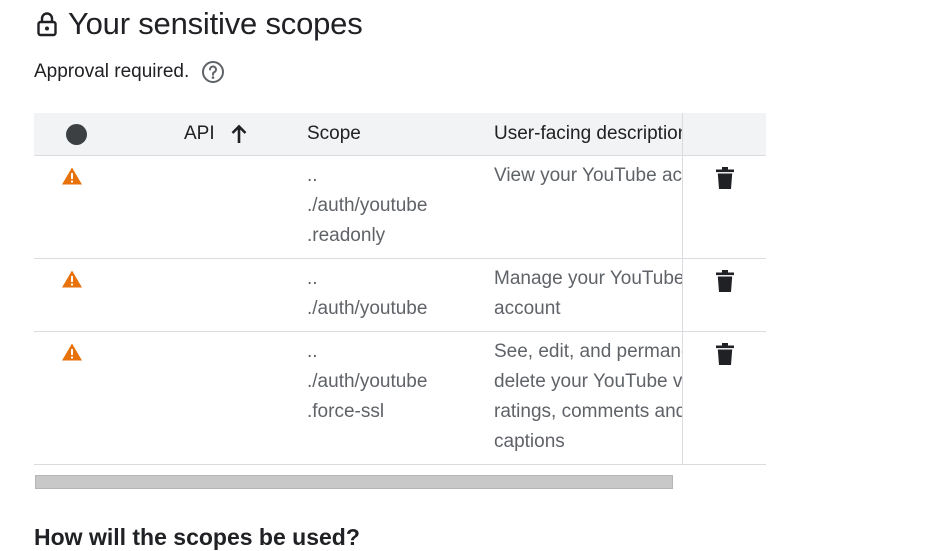  What do you see at coordinates (354, 482) in the screenshot?
I see `horizontal-scrollbar` at bounding box center [354, 482].